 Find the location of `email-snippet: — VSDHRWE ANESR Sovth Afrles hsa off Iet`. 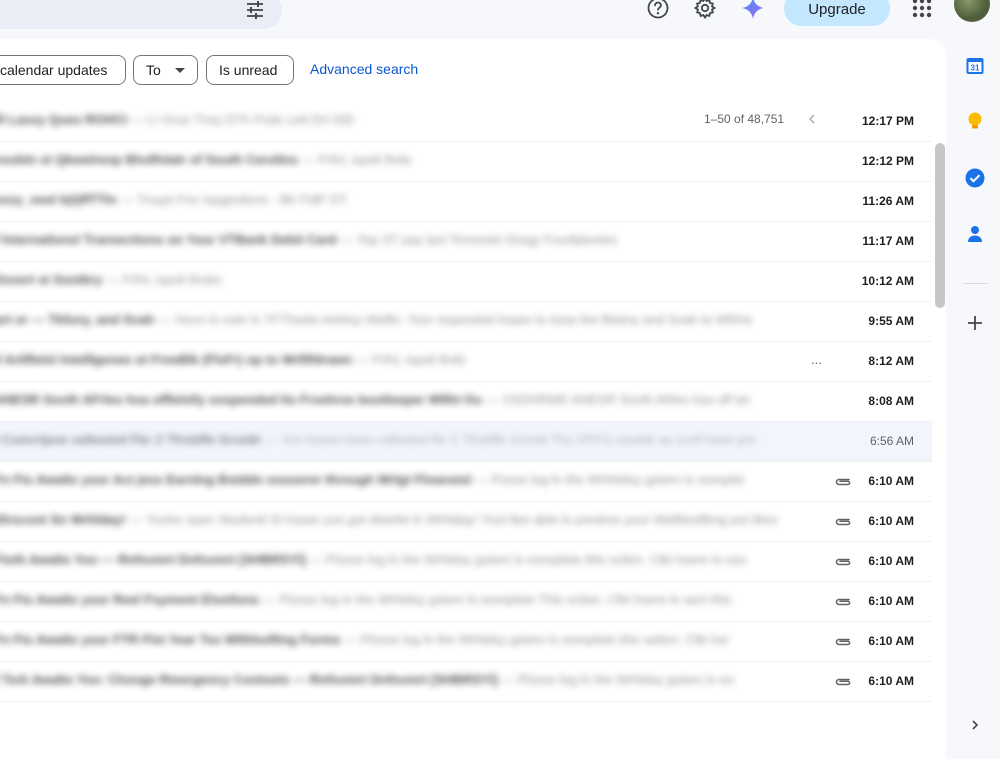

email-snippet: — VSDHRWE ANESR Sovth Afrles hsa off Iet is located at coordinates (617, 399).